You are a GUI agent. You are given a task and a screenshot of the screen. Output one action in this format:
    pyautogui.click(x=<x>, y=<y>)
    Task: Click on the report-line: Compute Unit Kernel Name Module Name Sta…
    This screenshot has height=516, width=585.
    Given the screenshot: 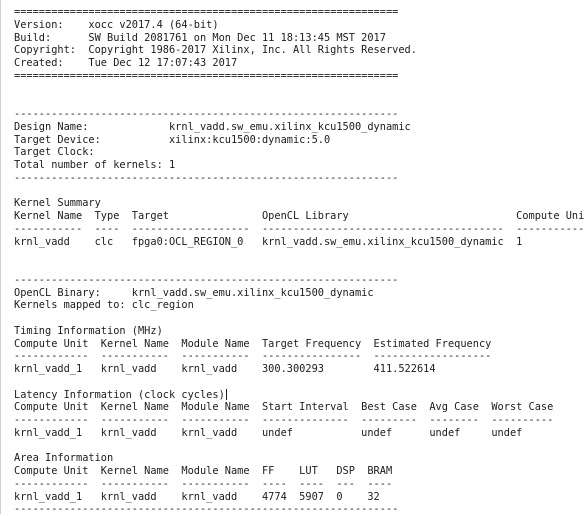 What is the action you would take?
    pyautogui.click(x=284, y=407)
    